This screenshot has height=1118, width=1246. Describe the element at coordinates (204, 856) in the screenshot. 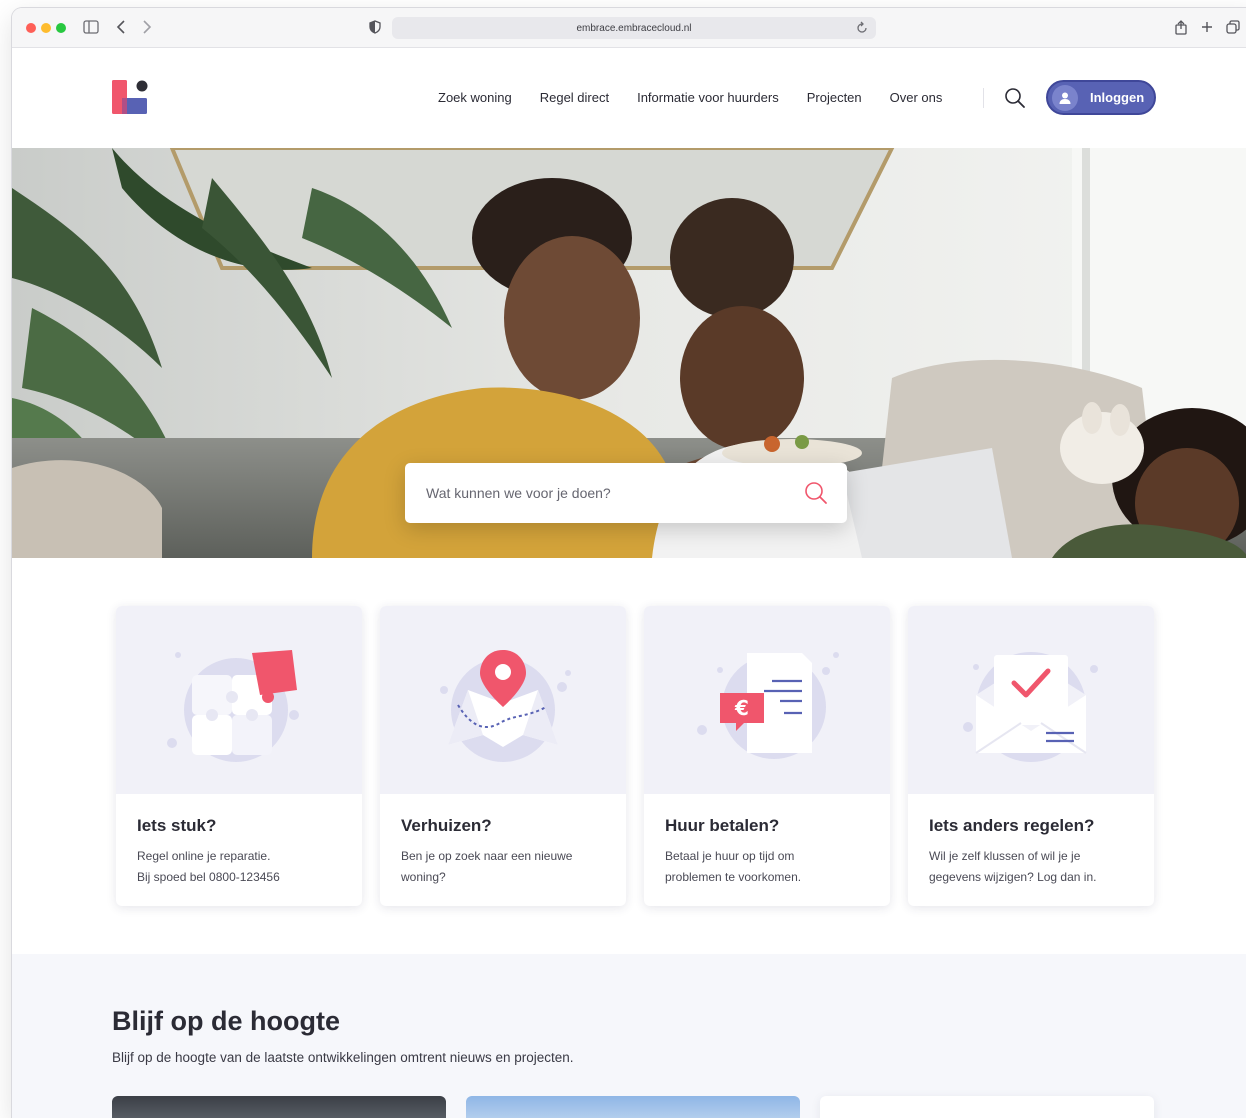

I see `card-text-line: Regel online je reparatie.` at that location.